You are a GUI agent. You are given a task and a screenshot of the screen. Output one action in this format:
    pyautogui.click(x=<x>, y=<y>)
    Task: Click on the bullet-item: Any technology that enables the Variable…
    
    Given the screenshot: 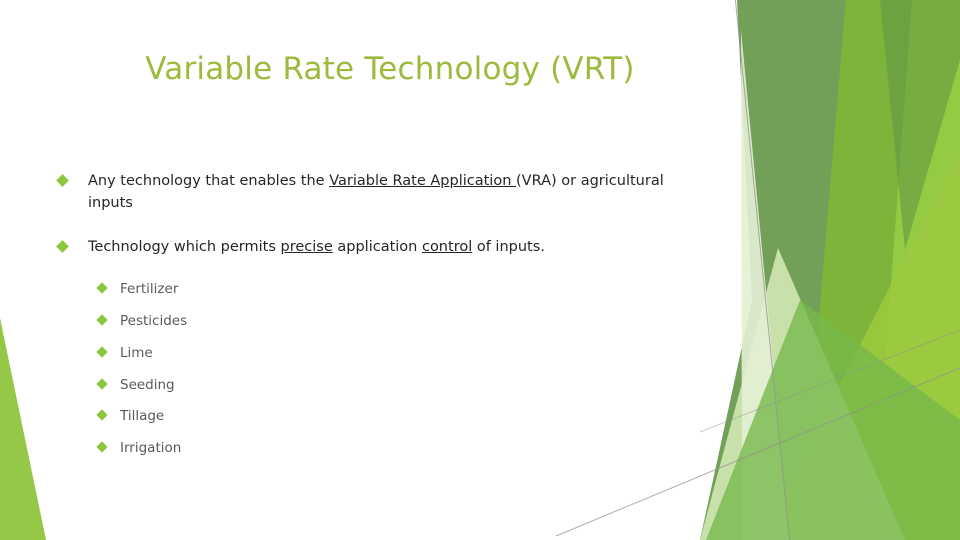 What is the action you would take?
    pyautogui.click(x=364, y=192)
    